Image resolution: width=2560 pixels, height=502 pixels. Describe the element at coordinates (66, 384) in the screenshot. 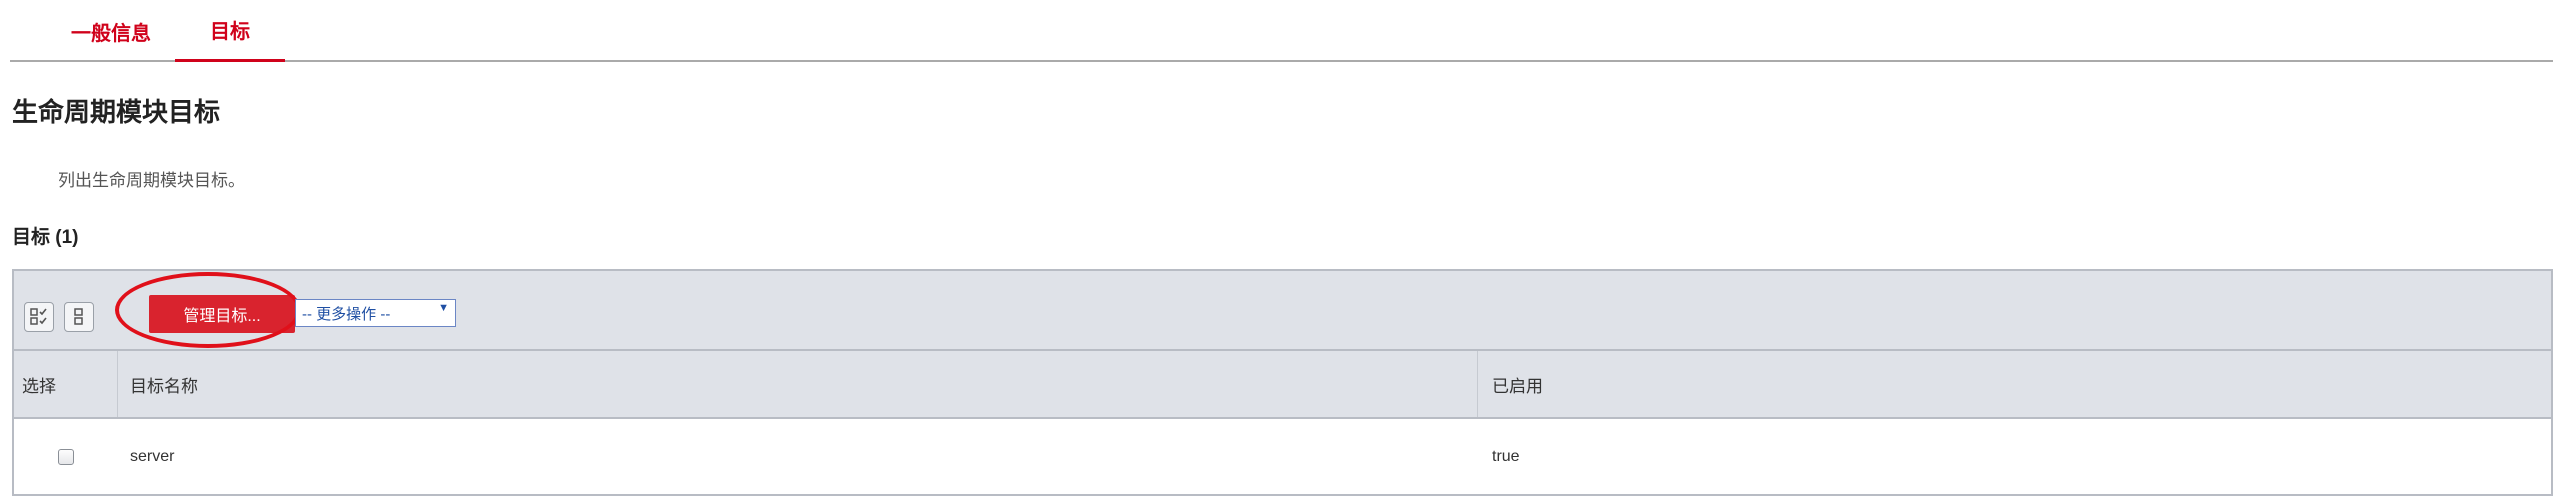

I see `column-header-select: 选择` at that location.